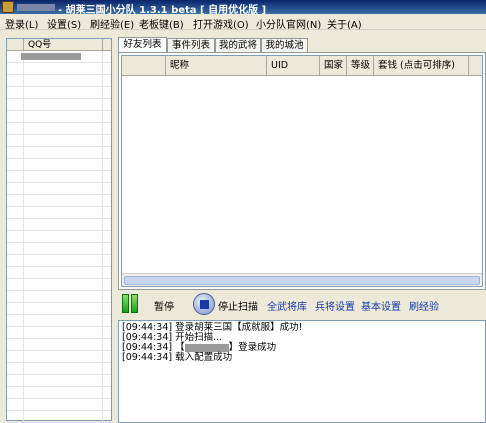 The height and width of the screenshot is (423, 486). What do you see at coordinates (287, 305) in the screenshot?
I see `all-generals-link: 全武将库` at bounding box center [287, 305].